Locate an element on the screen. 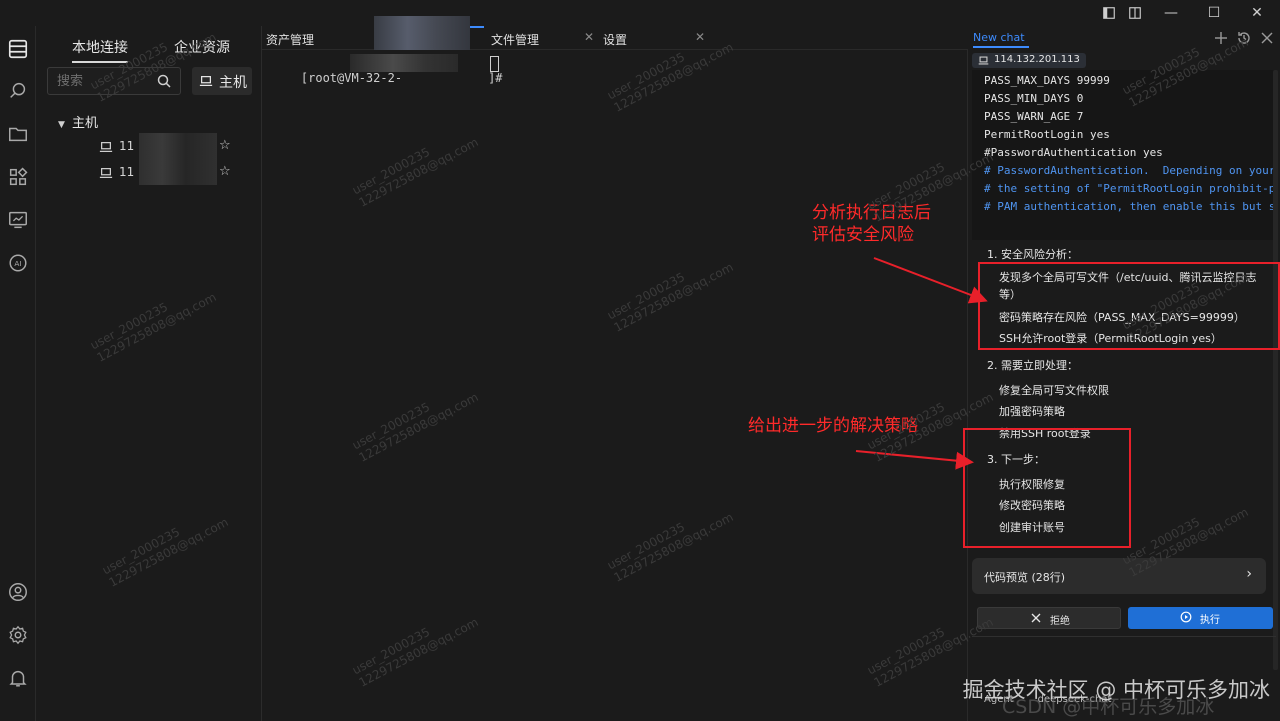 The height and width of the screenshot is (721, 1280). monitor-icon is located at coordinates (18, 220).